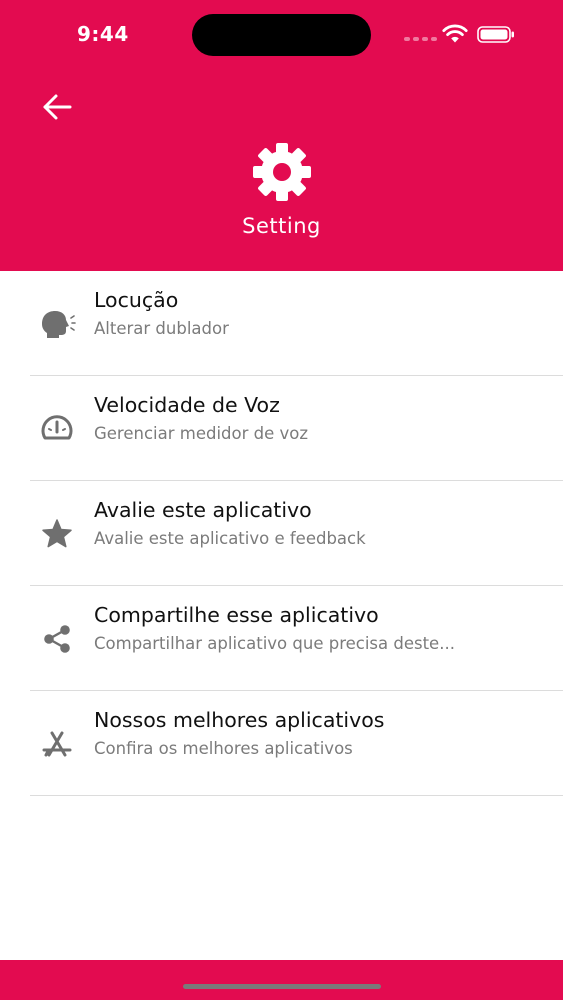  What do you see at coordinates (230, 538) in the screenshot?
I see `setting-subtitle: Avalie este aplicativo e feedback` at bounding box center [230, 538].